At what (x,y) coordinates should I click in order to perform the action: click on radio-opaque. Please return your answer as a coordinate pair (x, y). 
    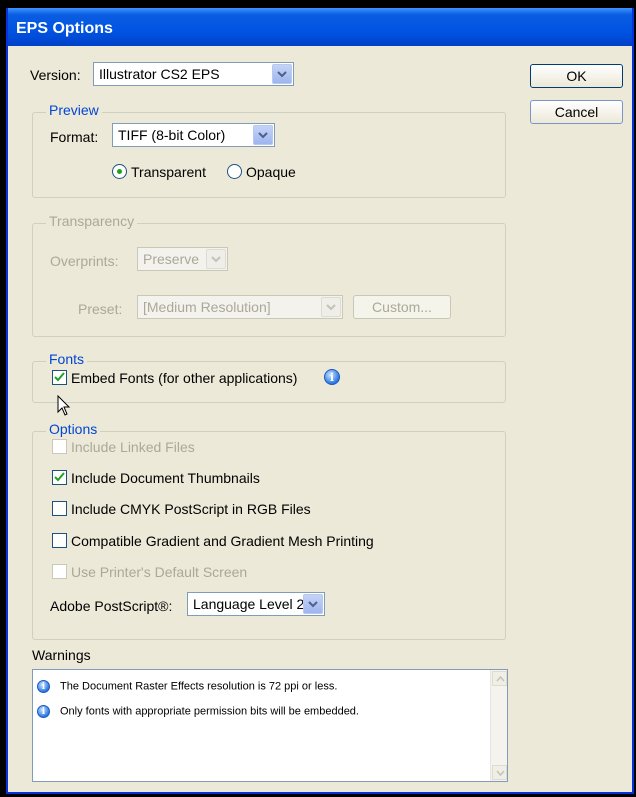
    Looking at the image, I should click on (234, 171).